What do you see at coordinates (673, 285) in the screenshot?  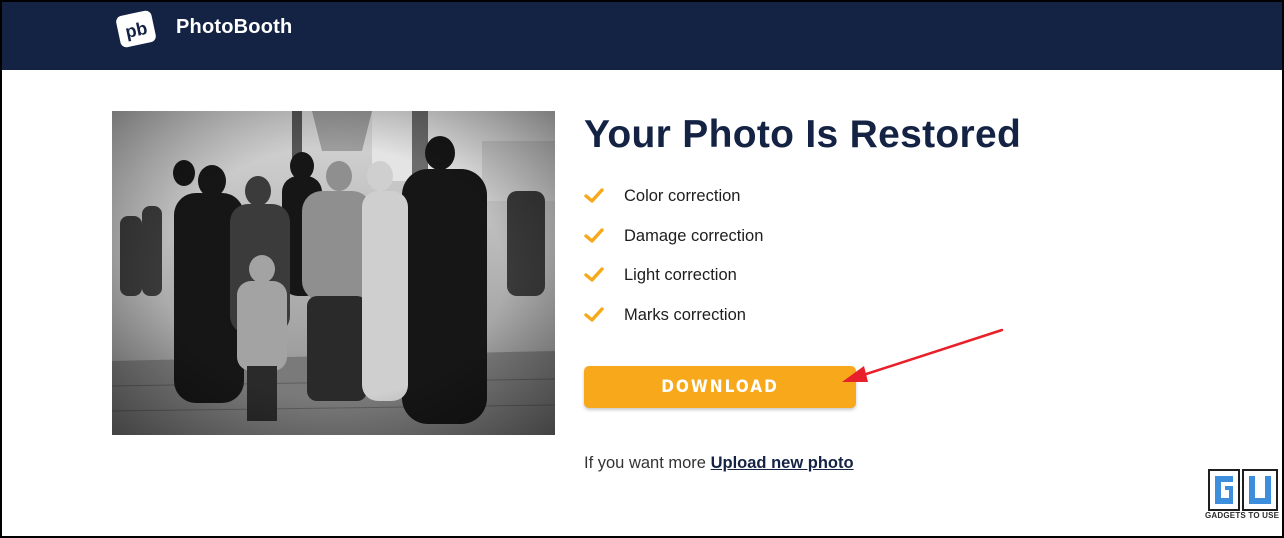 I see `list-item: Light correction` at bounding box center [673, 285].